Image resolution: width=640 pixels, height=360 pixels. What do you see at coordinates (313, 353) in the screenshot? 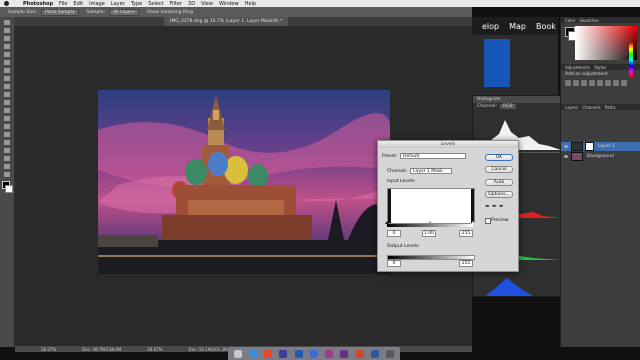
I see `lightroom-icon` at bounding box center [313, 353].